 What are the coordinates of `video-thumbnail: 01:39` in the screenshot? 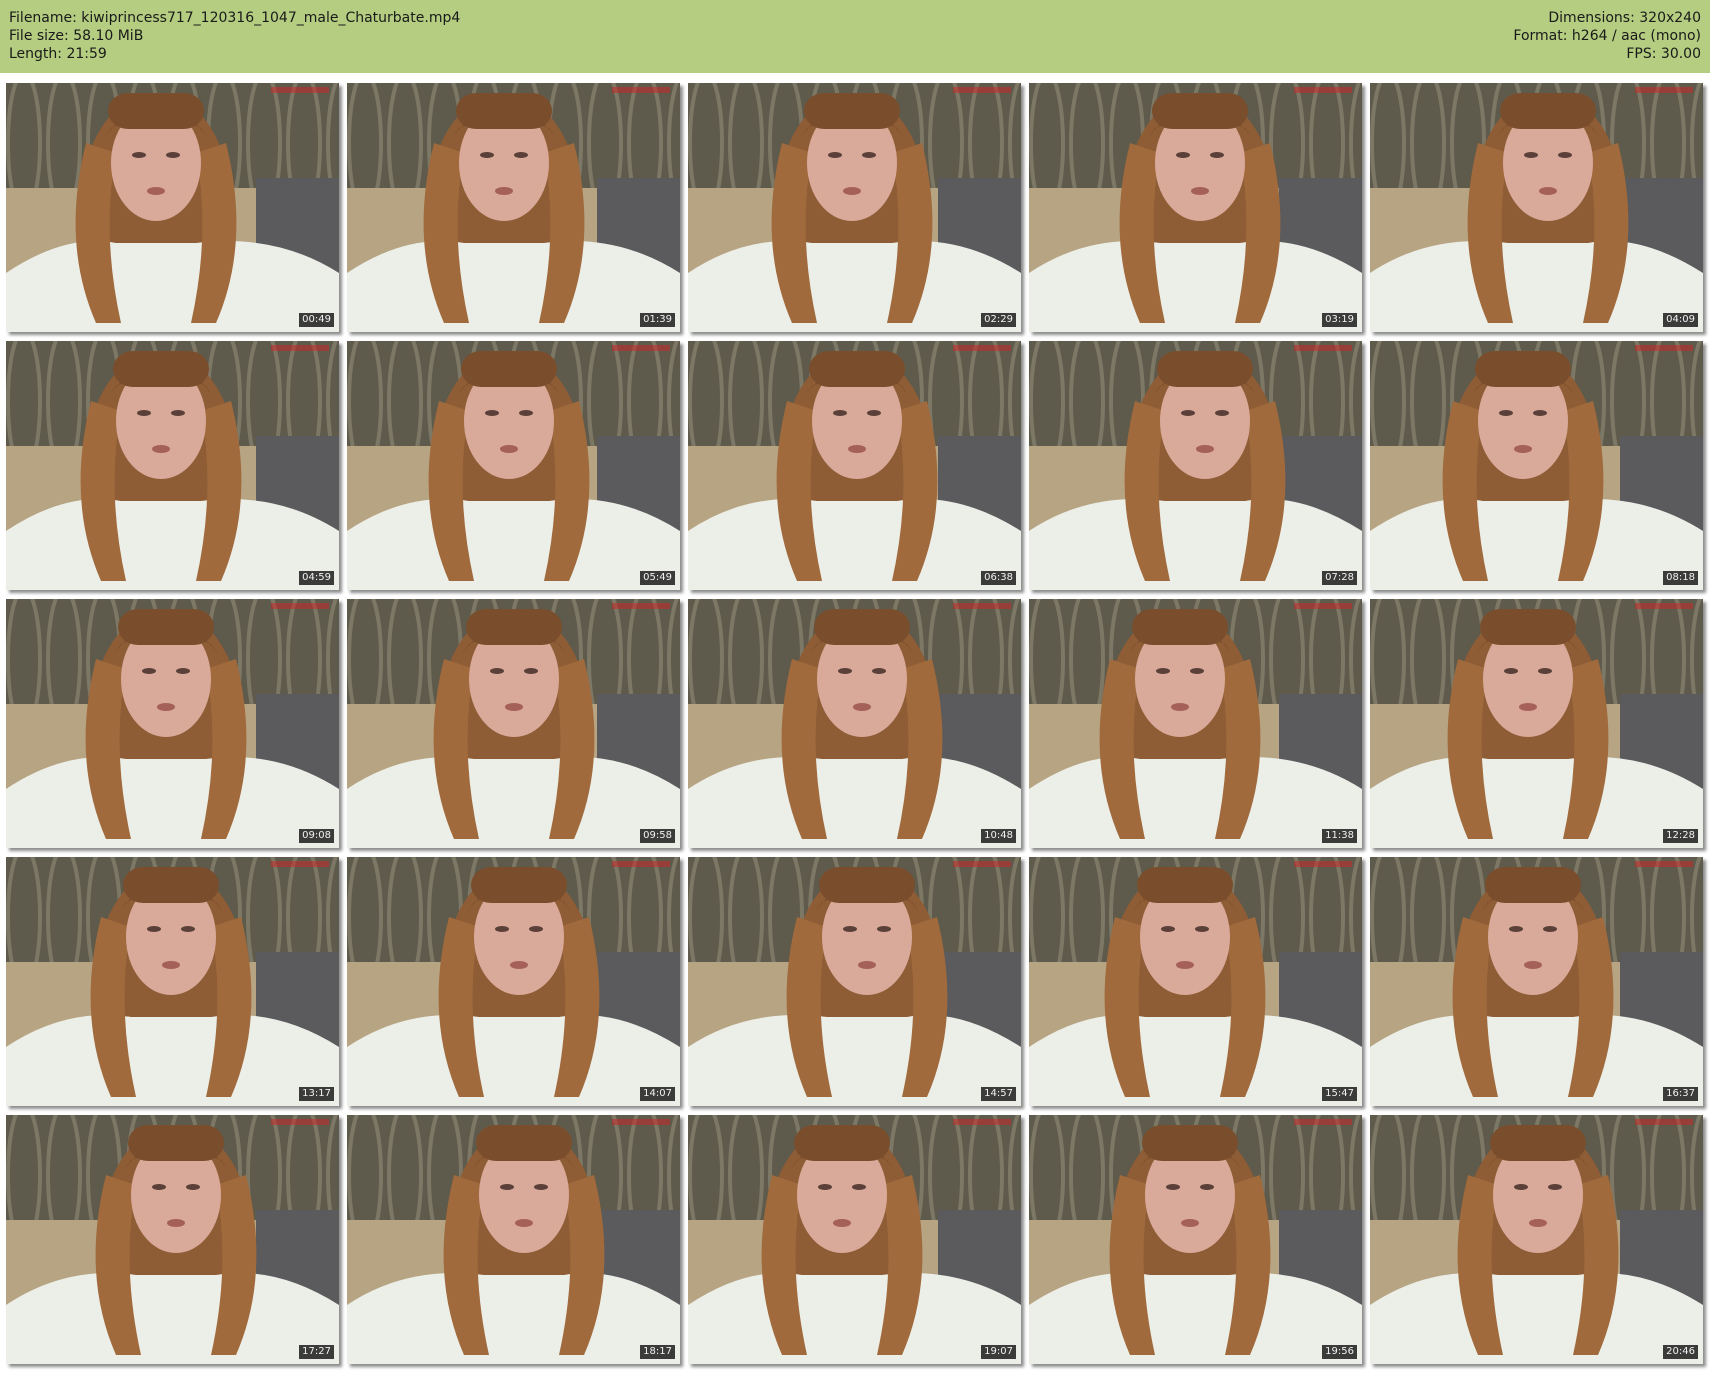 It's located at (513, 207).